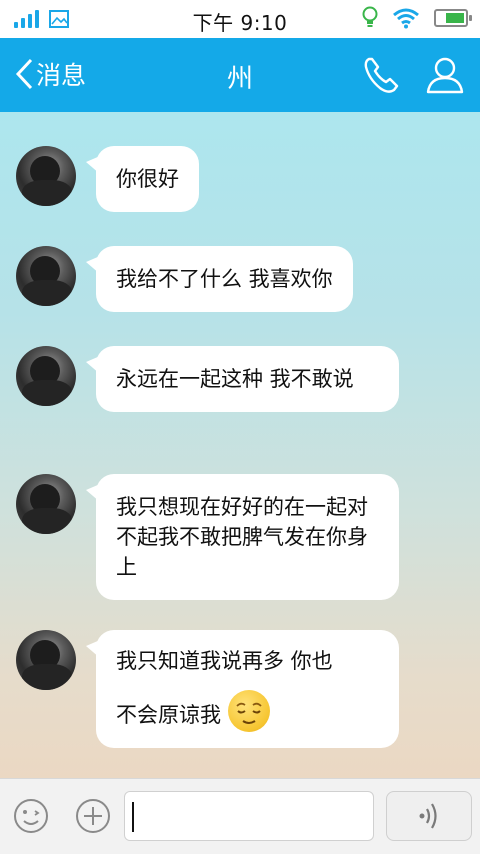 This screenshot has width=480, height=854. I want to click on profile-icon, so click(445, 75).